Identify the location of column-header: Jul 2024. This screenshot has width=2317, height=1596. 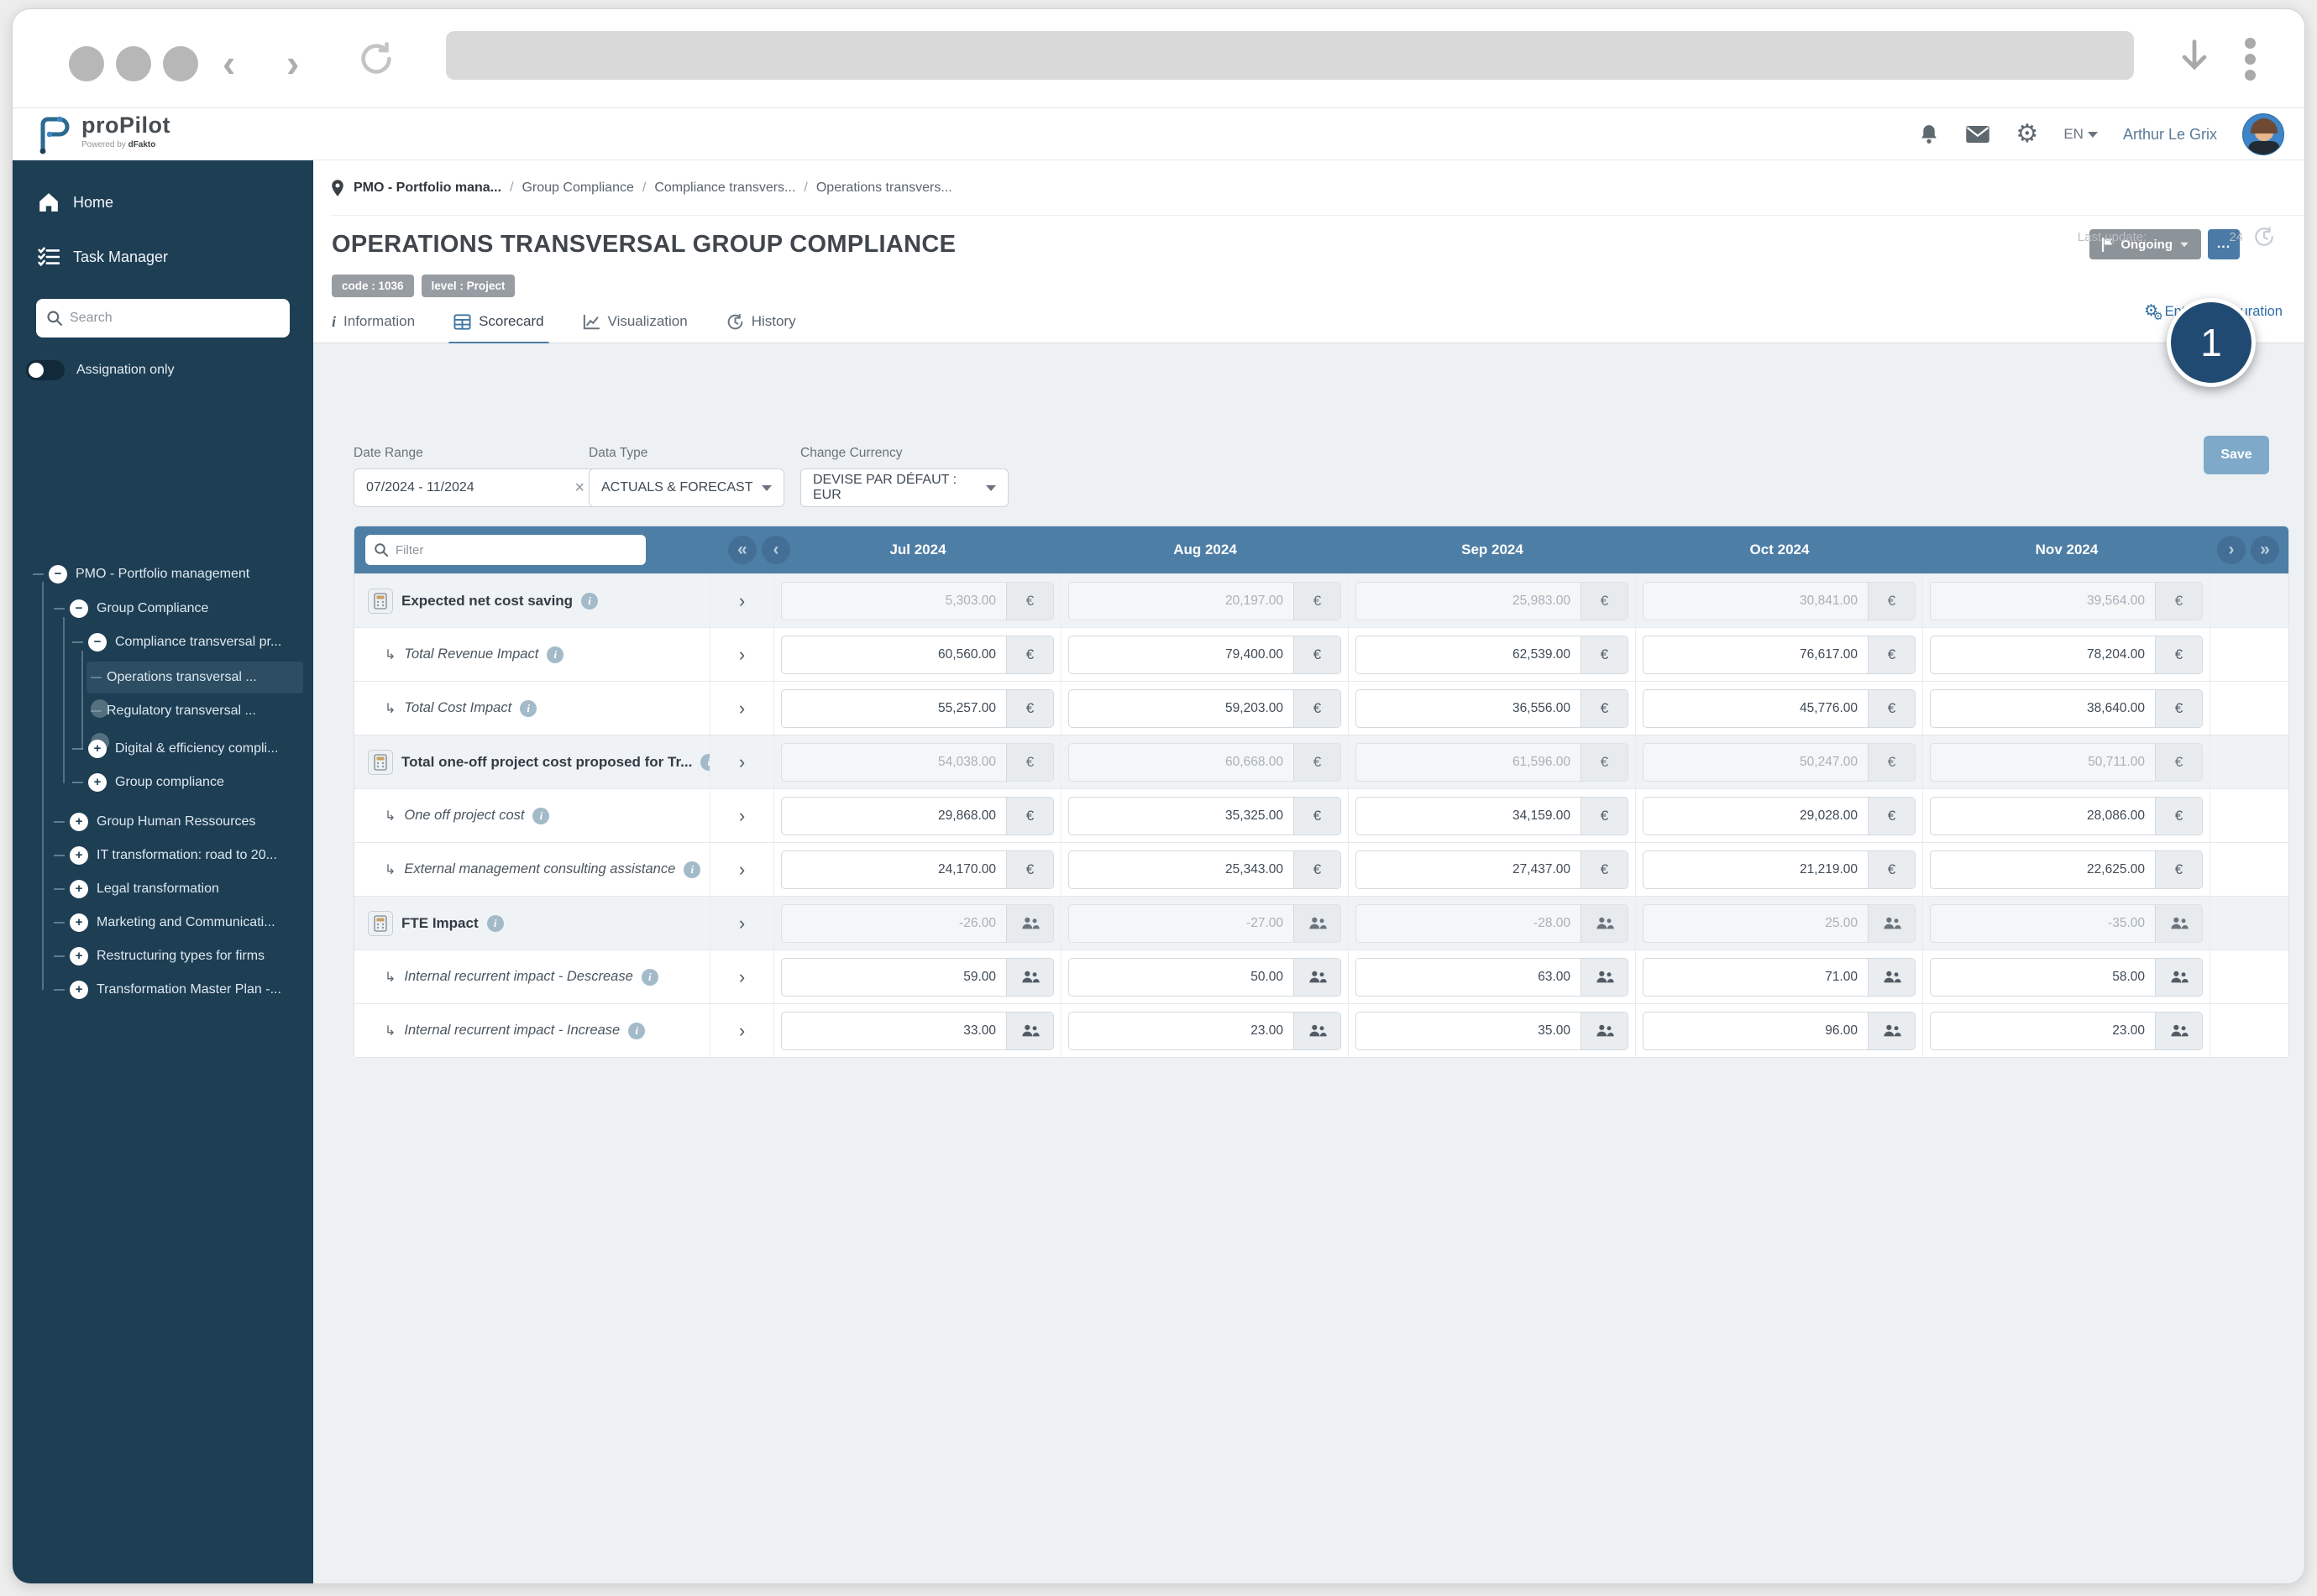
(918, 550).